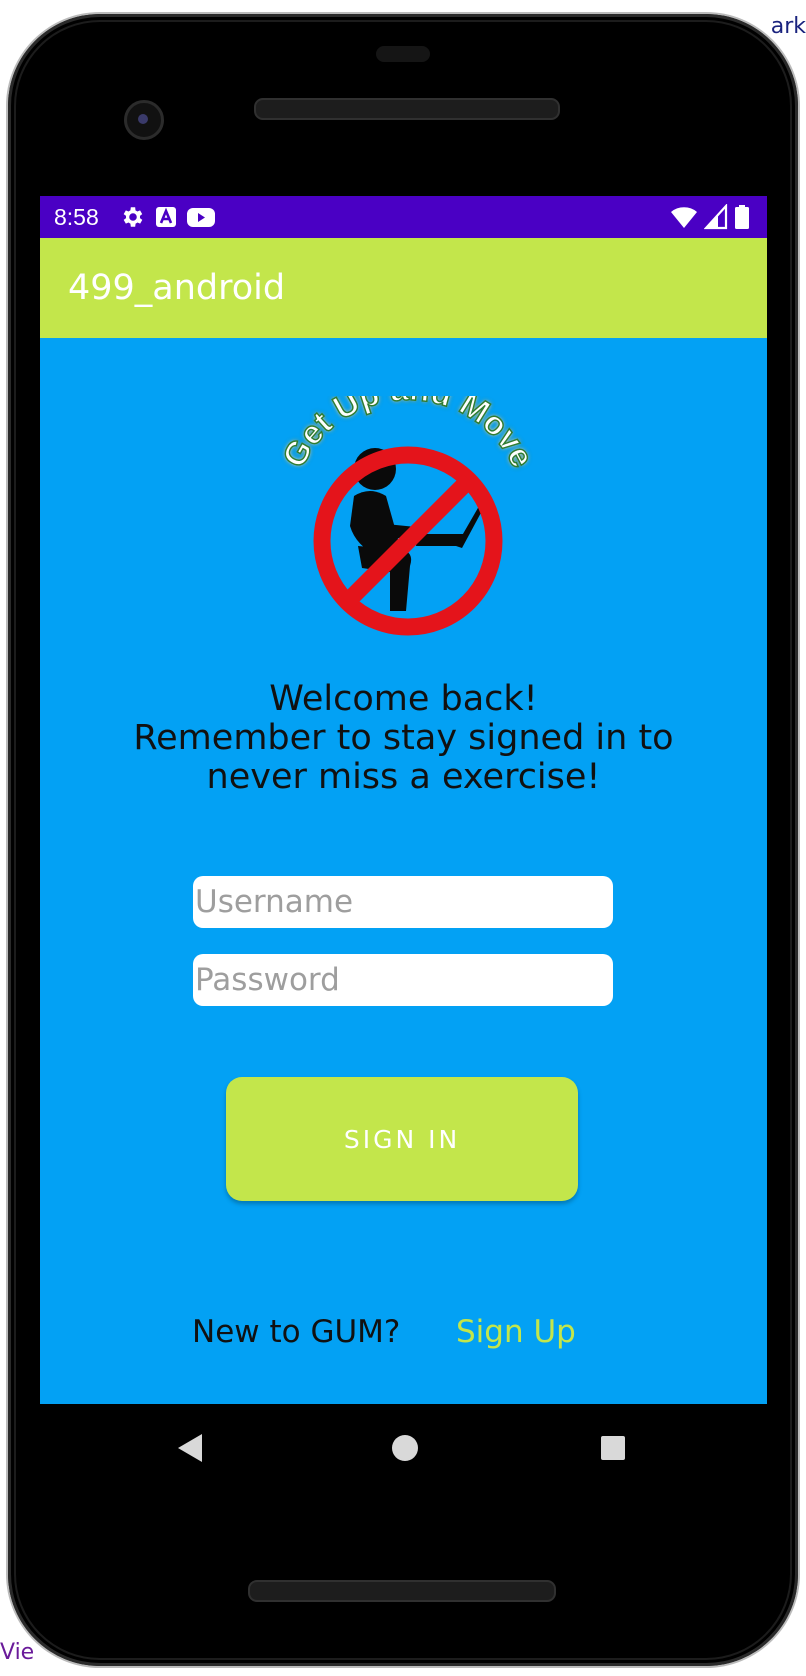  Describe the element at coordinates (403, 980) in the screenshot. I see `password-input` at that location.